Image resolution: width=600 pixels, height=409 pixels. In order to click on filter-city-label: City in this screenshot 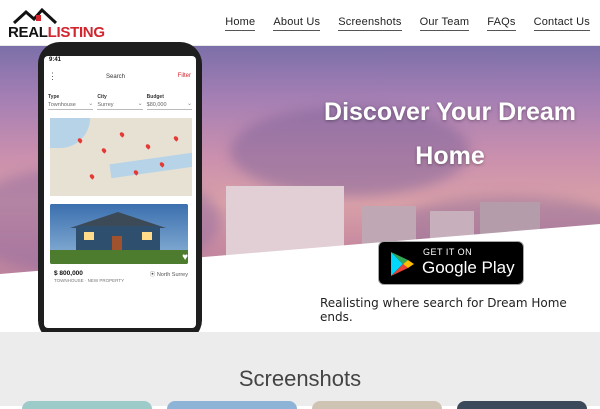, I will do `click(102, 97)`.